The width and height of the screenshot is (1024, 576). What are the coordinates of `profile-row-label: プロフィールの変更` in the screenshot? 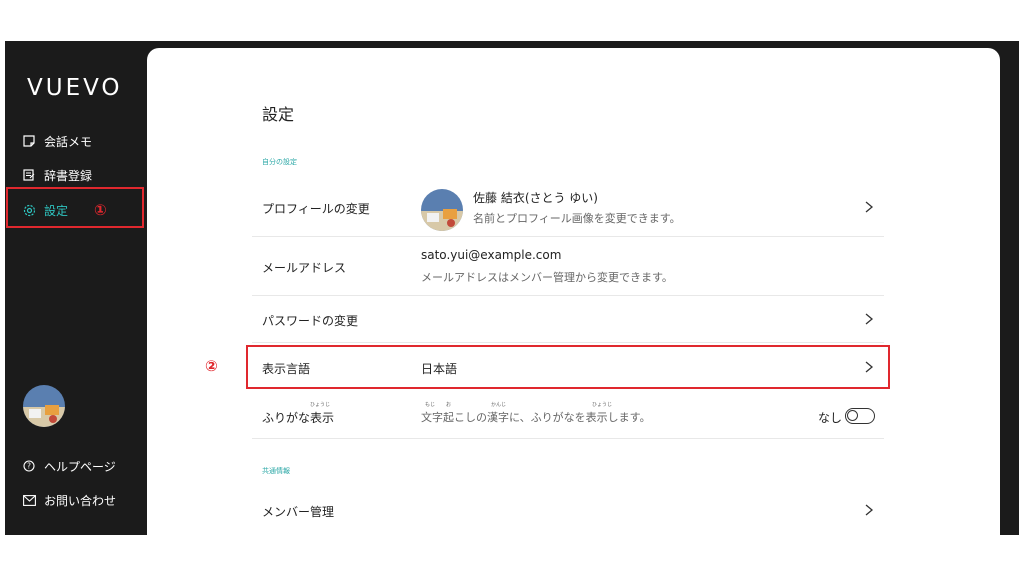 It's located at (316, 208).